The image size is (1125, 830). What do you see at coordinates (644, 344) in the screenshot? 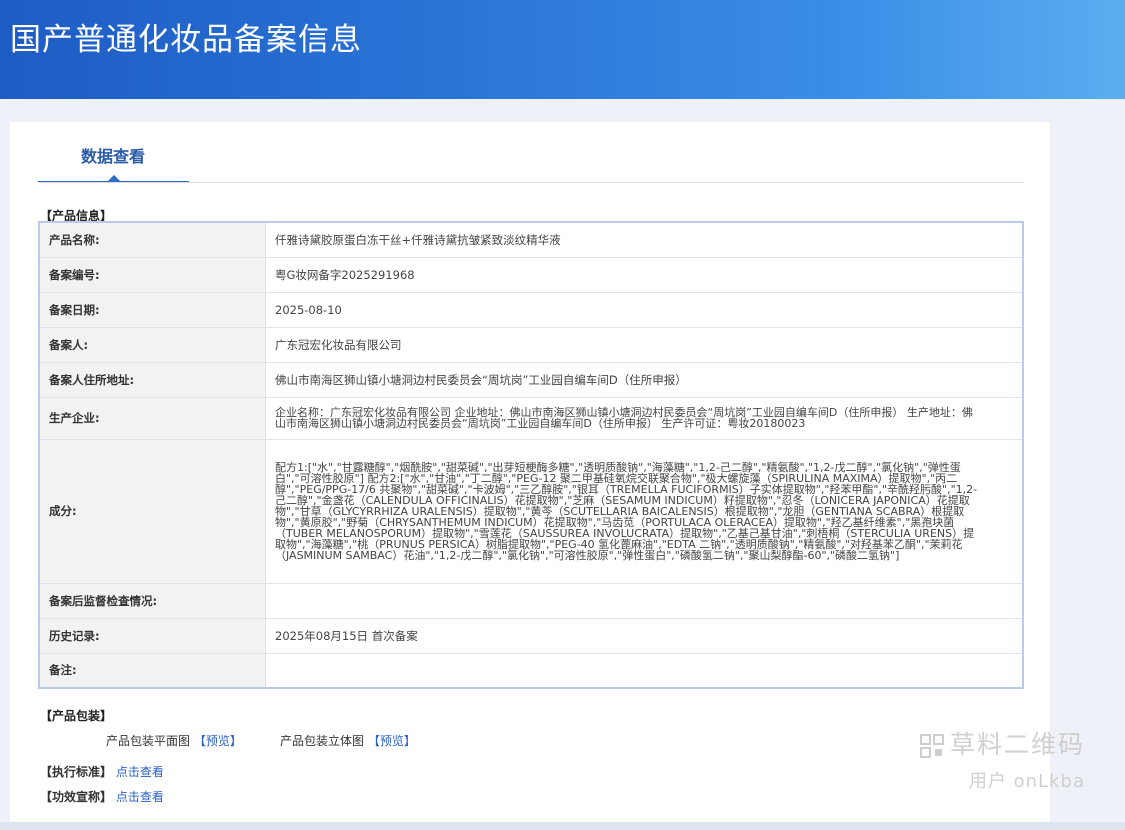
I see `registrant-value: 广东冠宏化妆品有限公司` at bounding box center [644, 344].